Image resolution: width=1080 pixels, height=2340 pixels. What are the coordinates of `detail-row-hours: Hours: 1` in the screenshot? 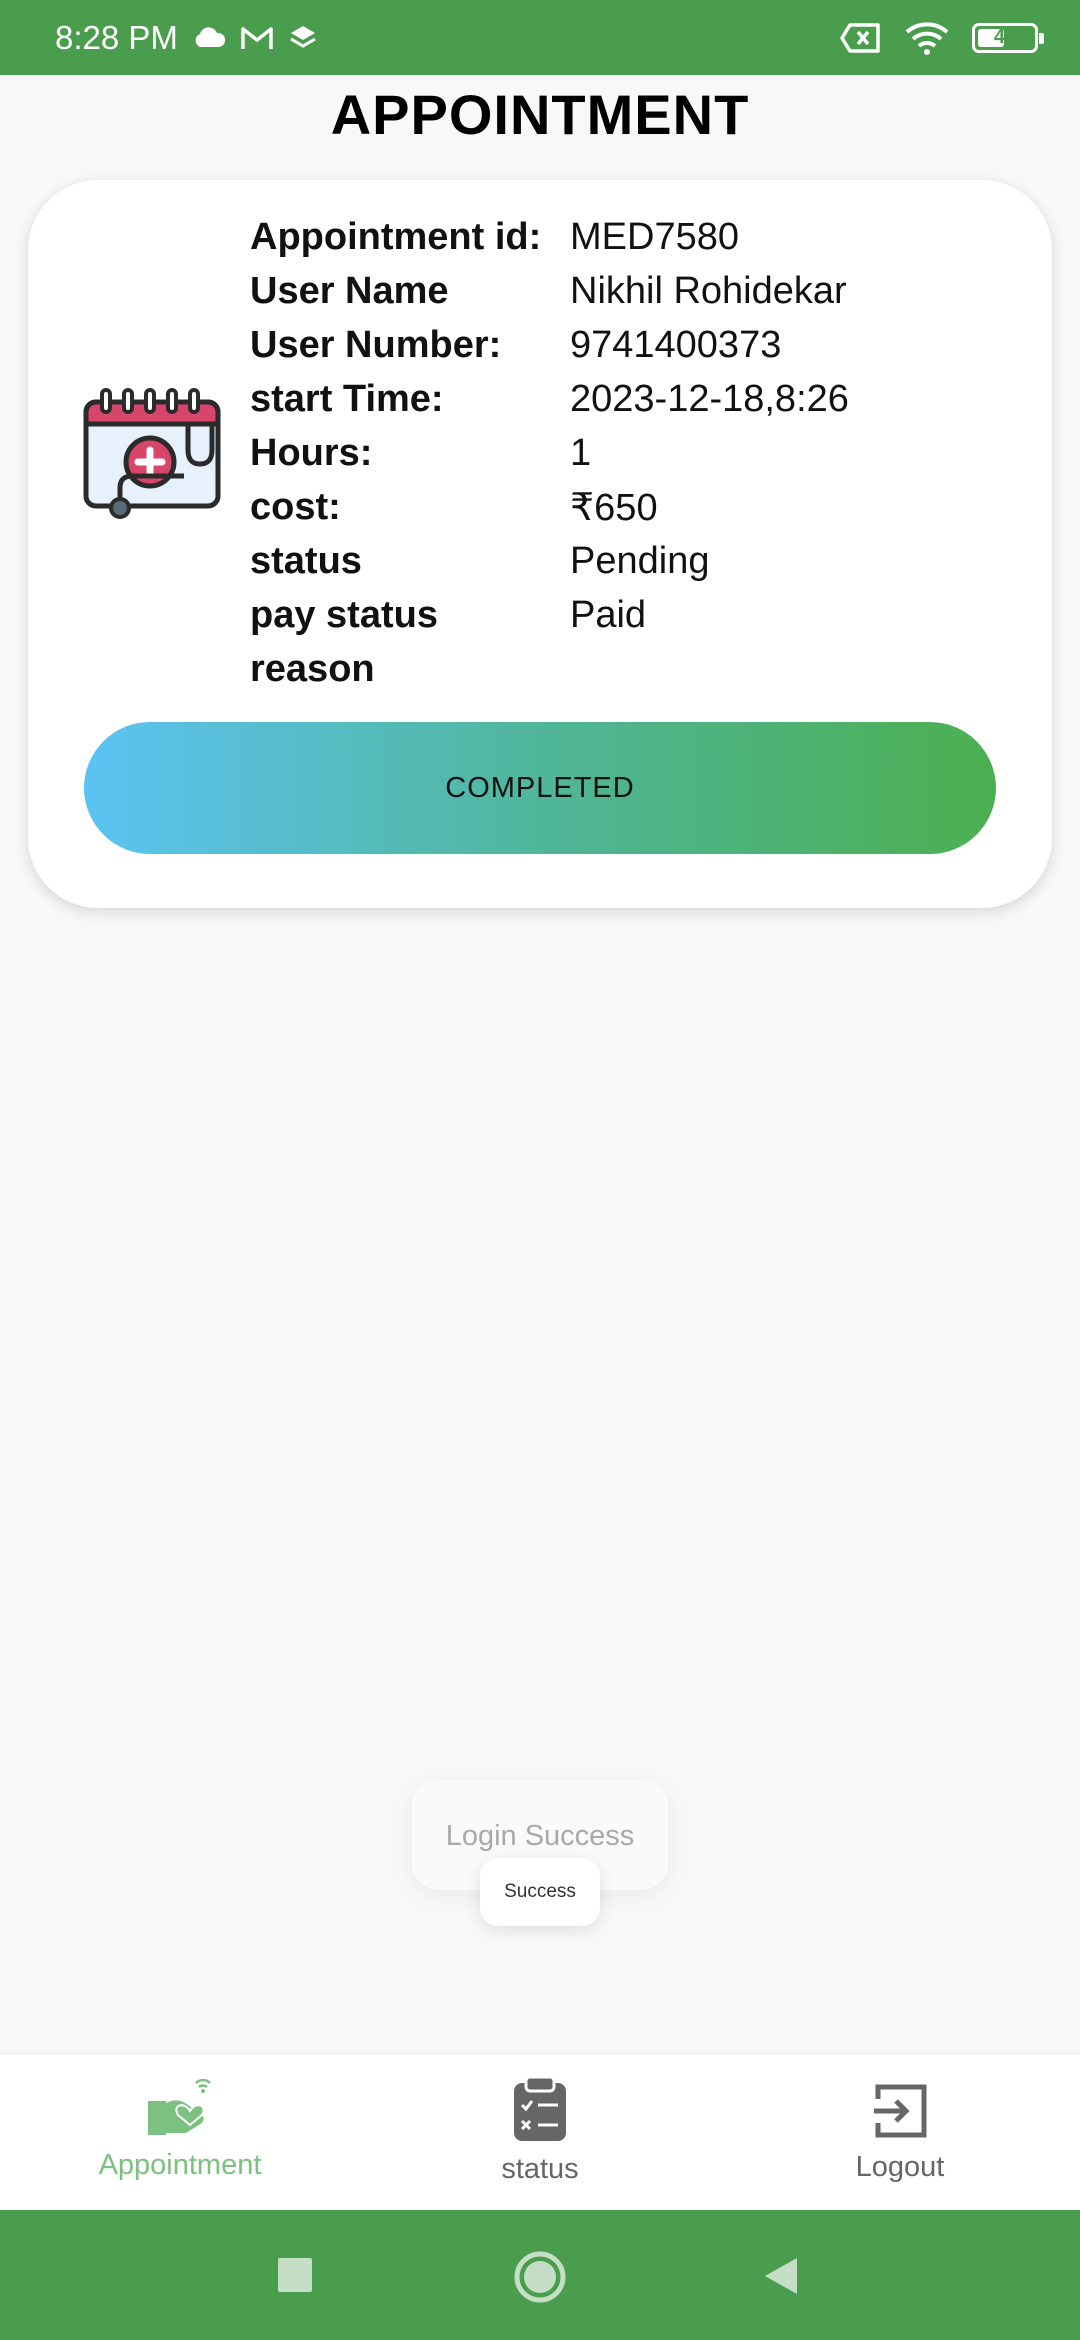 It's located at (549, 453).